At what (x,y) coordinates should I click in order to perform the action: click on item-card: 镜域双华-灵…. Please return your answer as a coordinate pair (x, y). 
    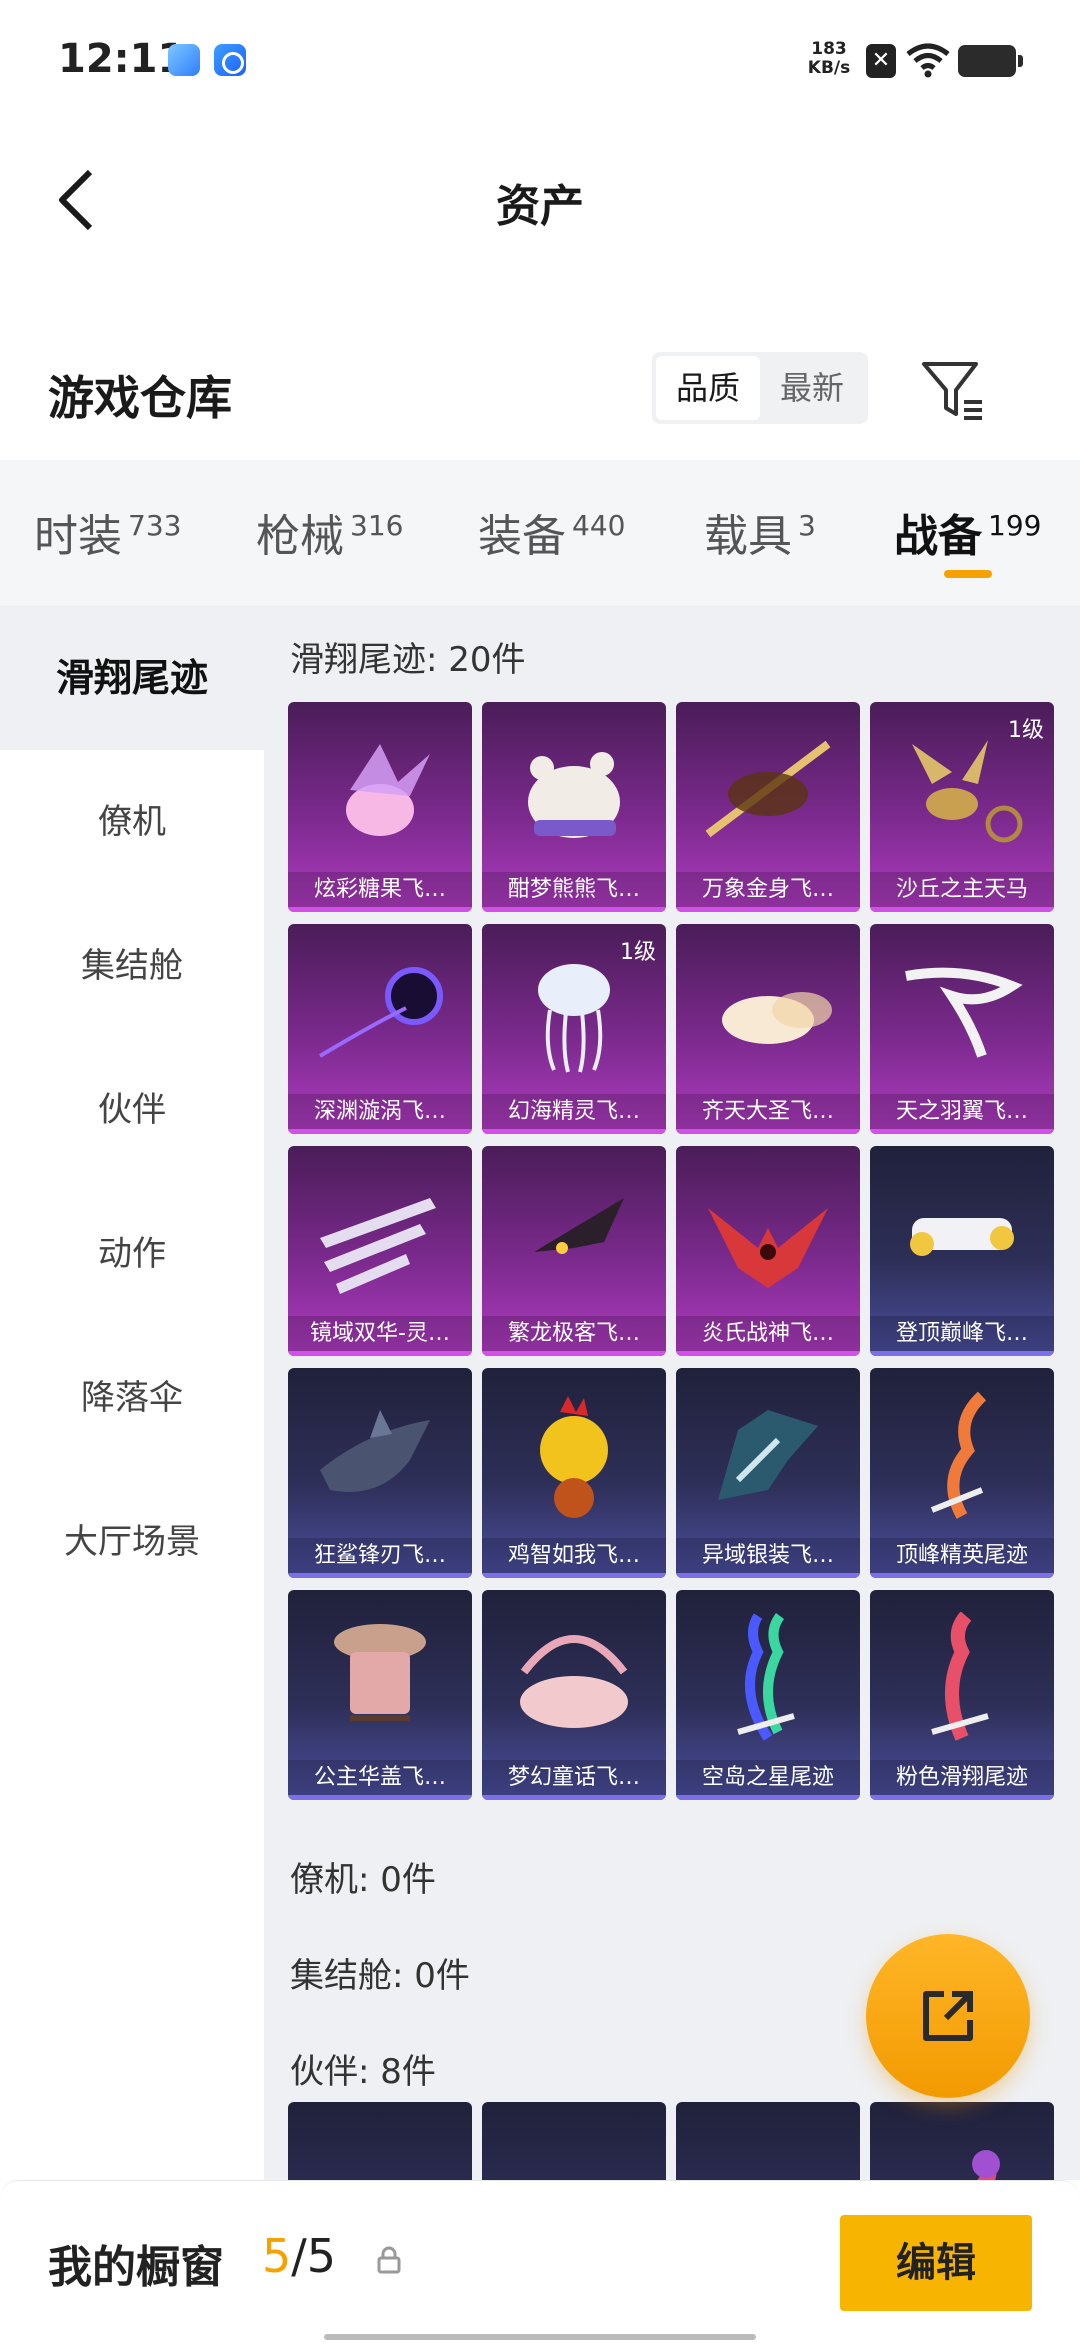
    Looking at the image, I should click on (380, 1251).